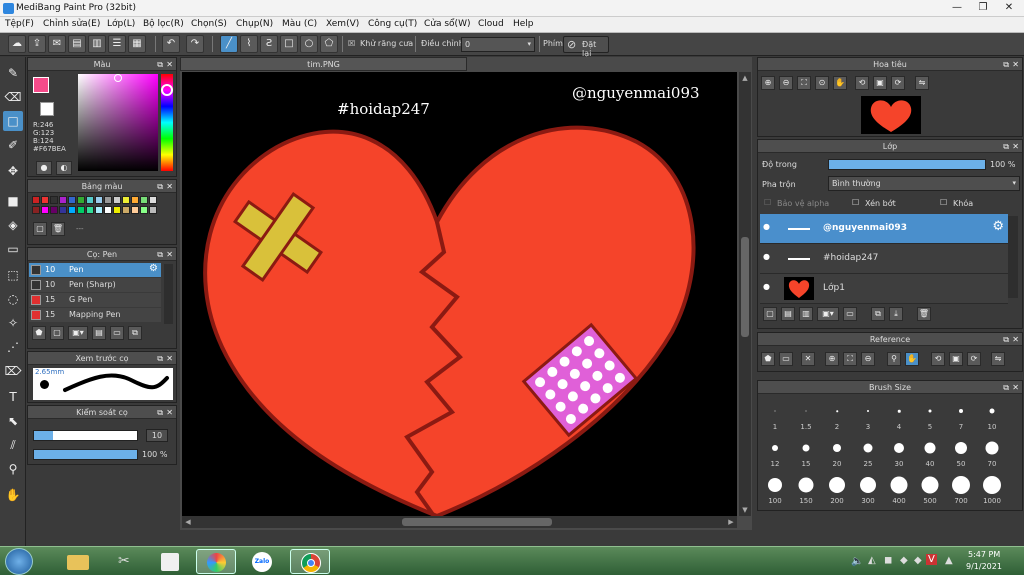 The height and width of the screenshot is (575, 1024). What do you see at coordinates (40, 229) in the screenshot?
I see `new-palette-icon: ▢` at bounding box center [40, 229].